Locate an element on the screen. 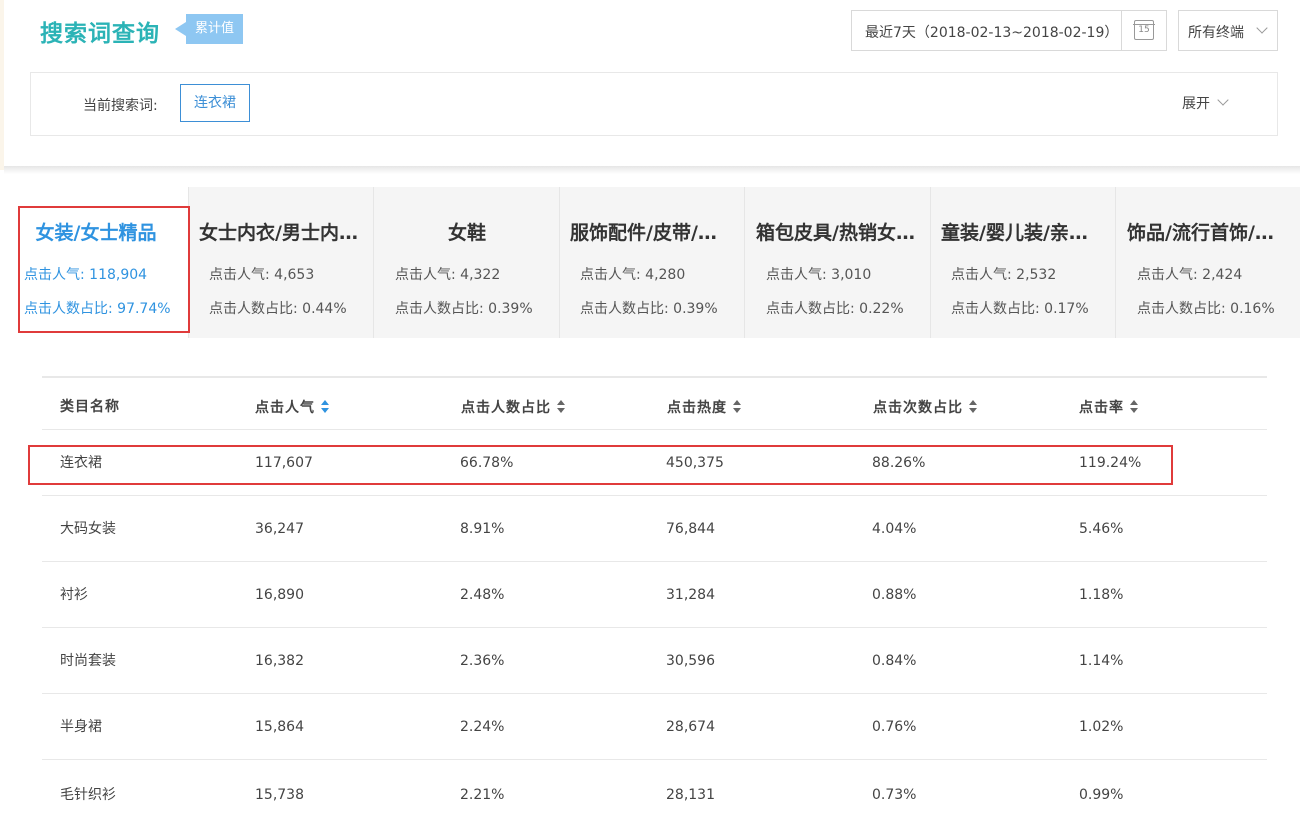 This screenshot has height=818, width=1300. date-range-text: 最近7天（2018-02-13~2018-02-19） is located at coordinates (992, 33).